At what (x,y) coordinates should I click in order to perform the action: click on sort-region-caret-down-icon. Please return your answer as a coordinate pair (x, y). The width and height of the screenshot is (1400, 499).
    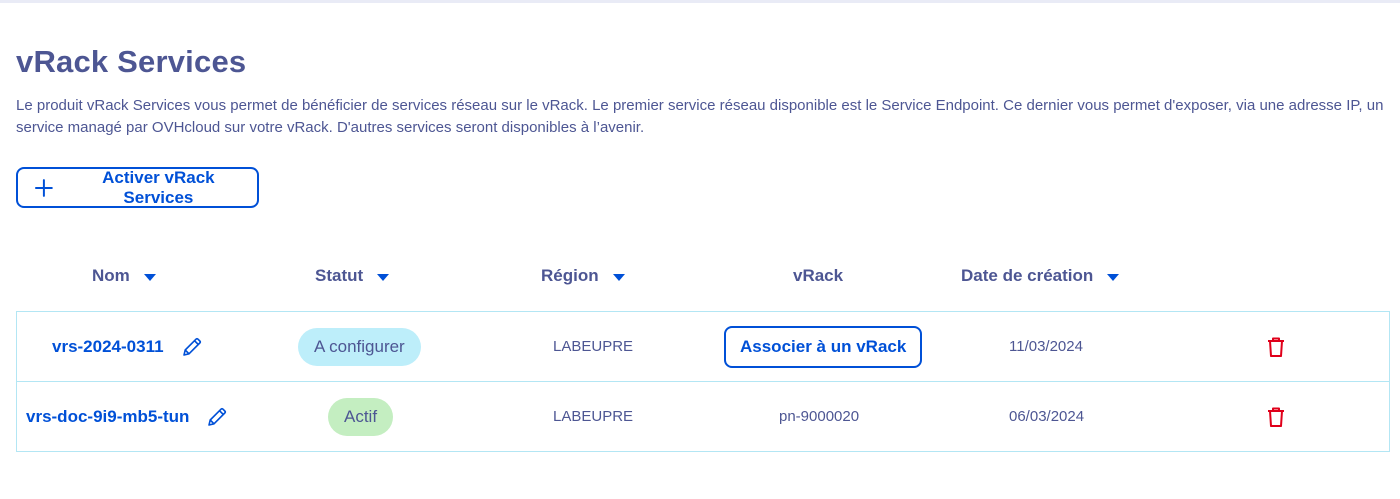
    Looking at the image, I should click on (618, 277).